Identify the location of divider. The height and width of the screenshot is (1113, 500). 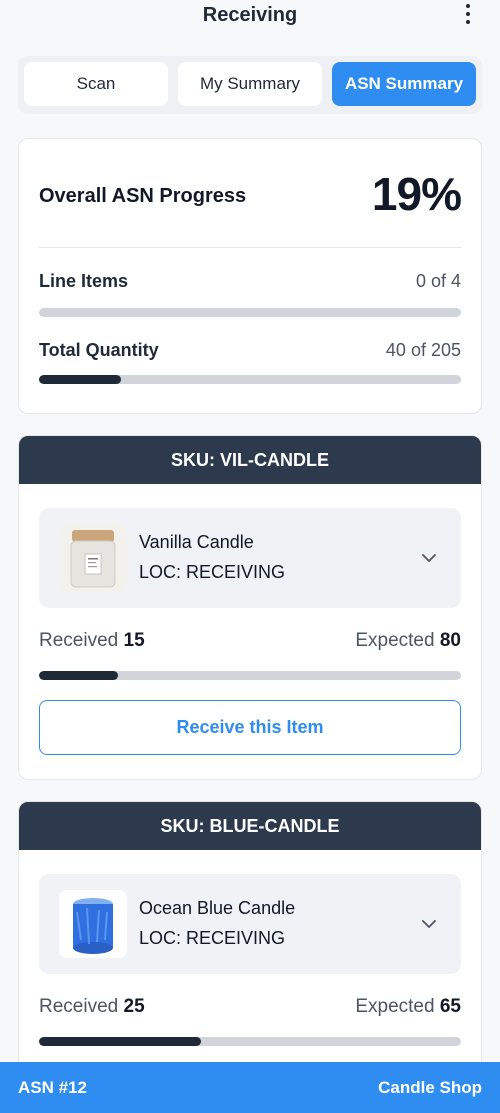
(250, 247).